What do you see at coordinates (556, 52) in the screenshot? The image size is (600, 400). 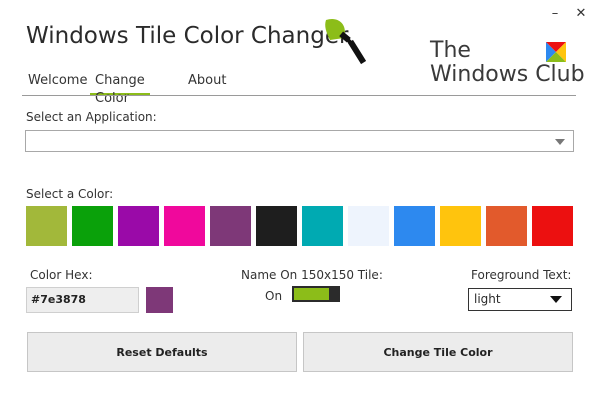 I see `windows-flag-icon` at bounding box center [556, 52].